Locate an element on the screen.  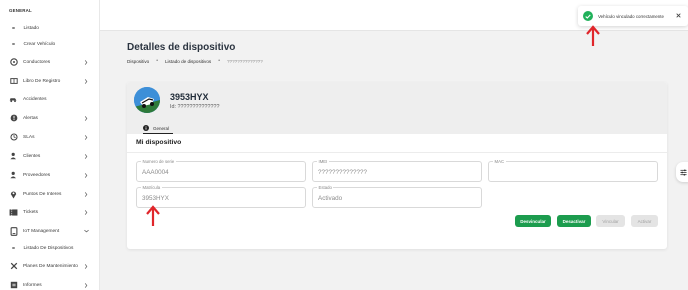
tab-active-indicator is located at coordinates (158, 134).